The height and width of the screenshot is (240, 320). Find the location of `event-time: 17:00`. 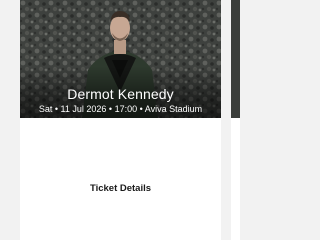

event-time: 17:00 is located at coordinates (126, 109).